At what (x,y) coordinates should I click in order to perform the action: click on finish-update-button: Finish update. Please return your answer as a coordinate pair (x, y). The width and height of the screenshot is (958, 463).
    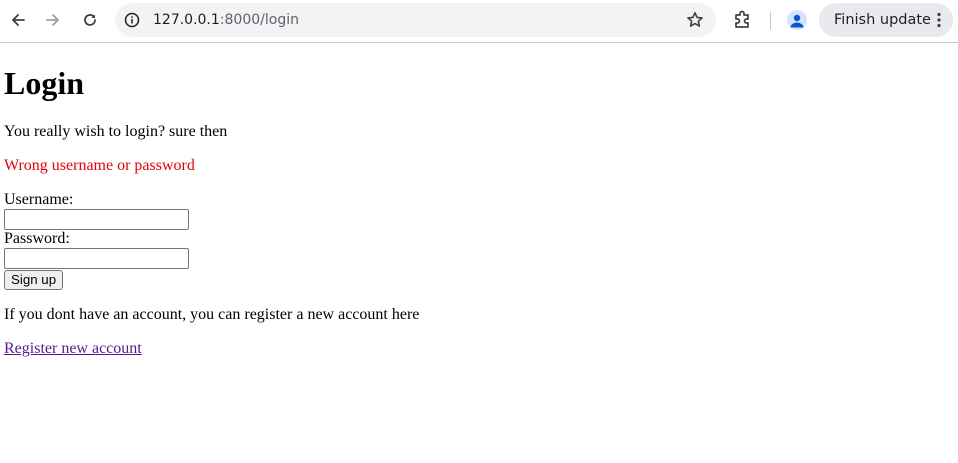
    Looking at the image, I should click on (886, 20).